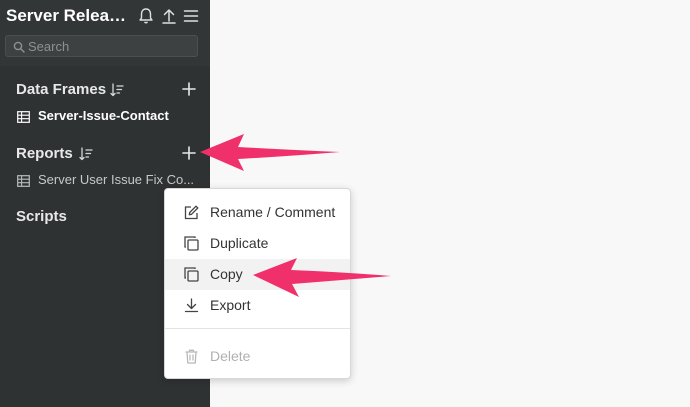 Image resolution: width=690 pixels, height=407 pixels. What do you see at coordinates (191, 356) in the screenshot?
I see `trash-icon` at bounding box center [191, 356].